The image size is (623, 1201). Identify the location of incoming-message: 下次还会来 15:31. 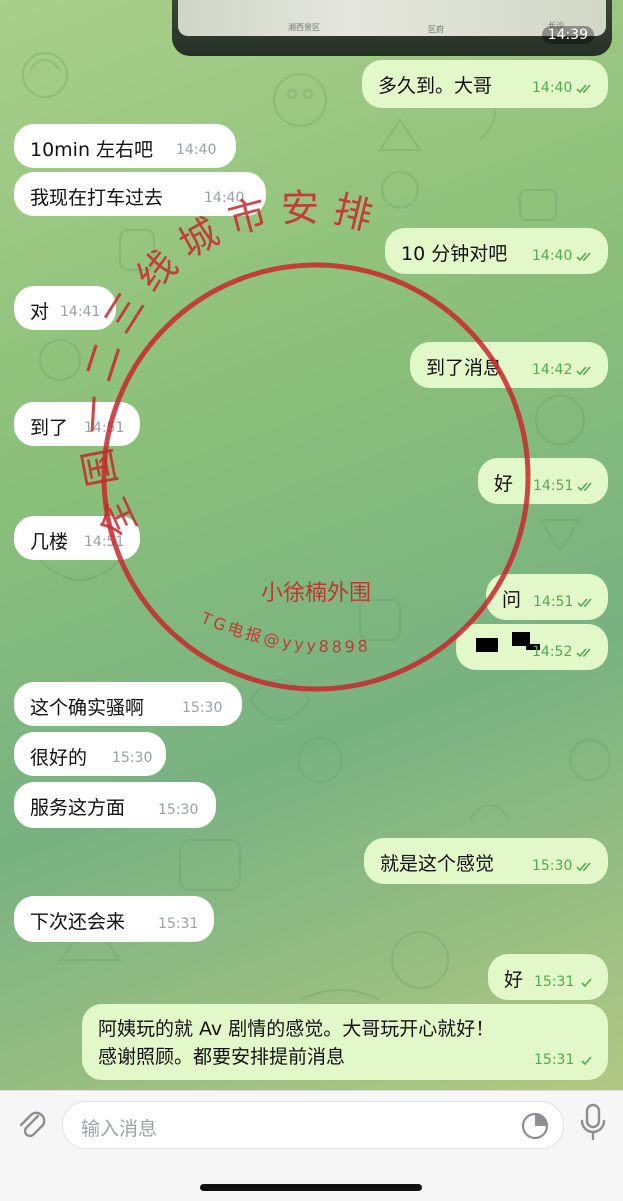
(114, 919).